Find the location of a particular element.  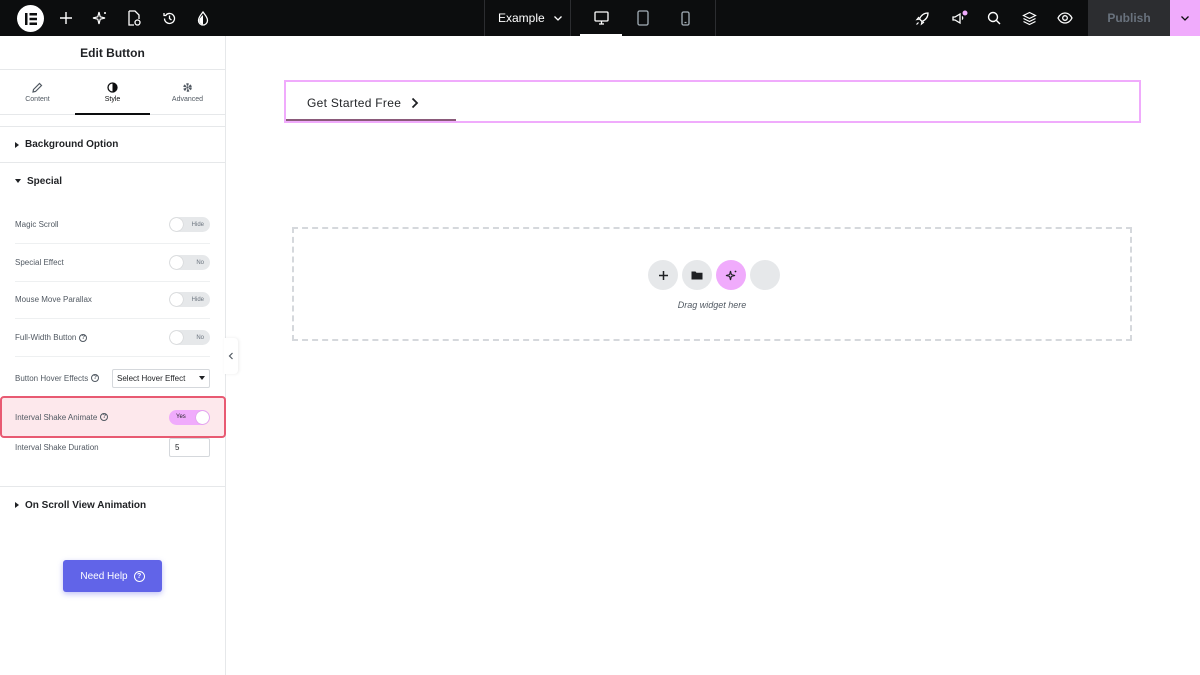

spacer is located at coordinates (112, 121).